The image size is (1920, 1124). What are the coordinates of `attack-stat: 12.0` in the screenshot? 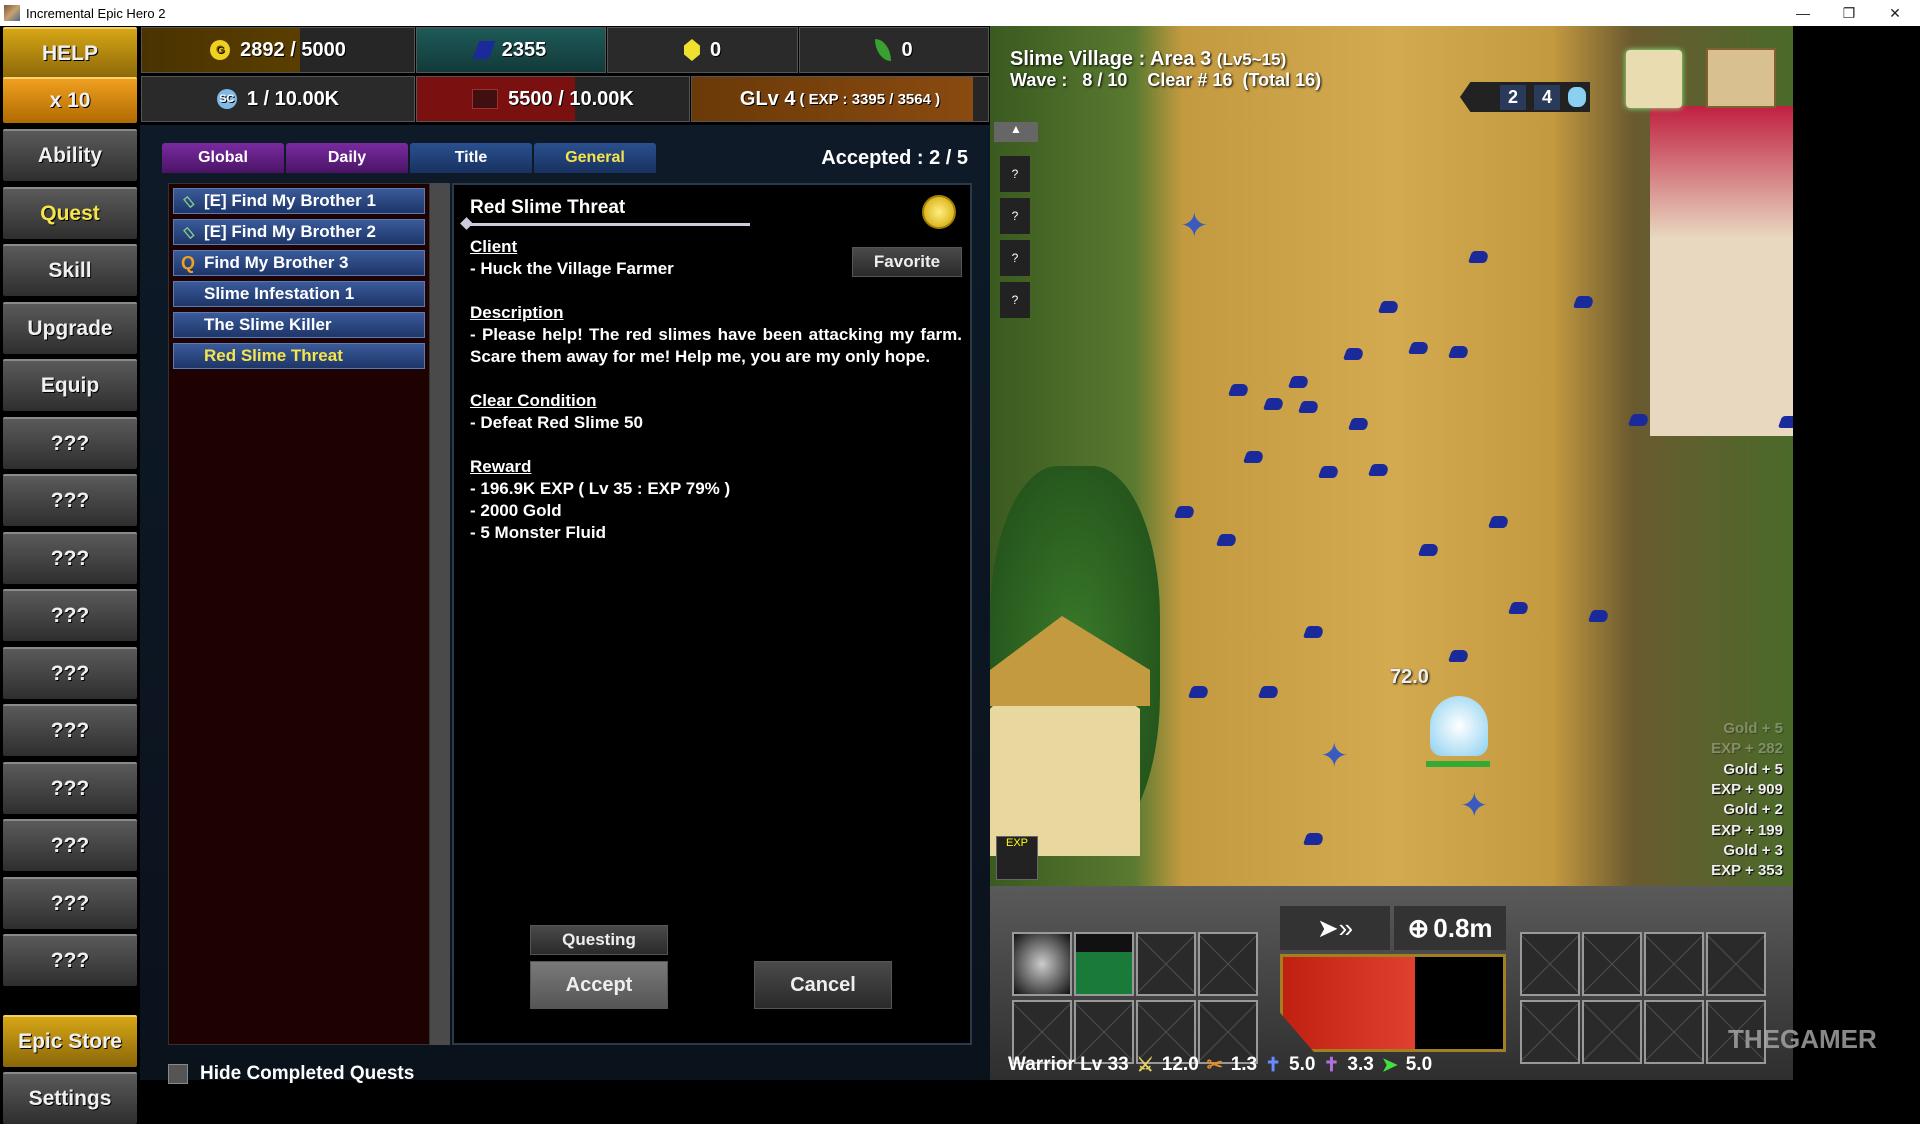 It's located at (1180, 1064).